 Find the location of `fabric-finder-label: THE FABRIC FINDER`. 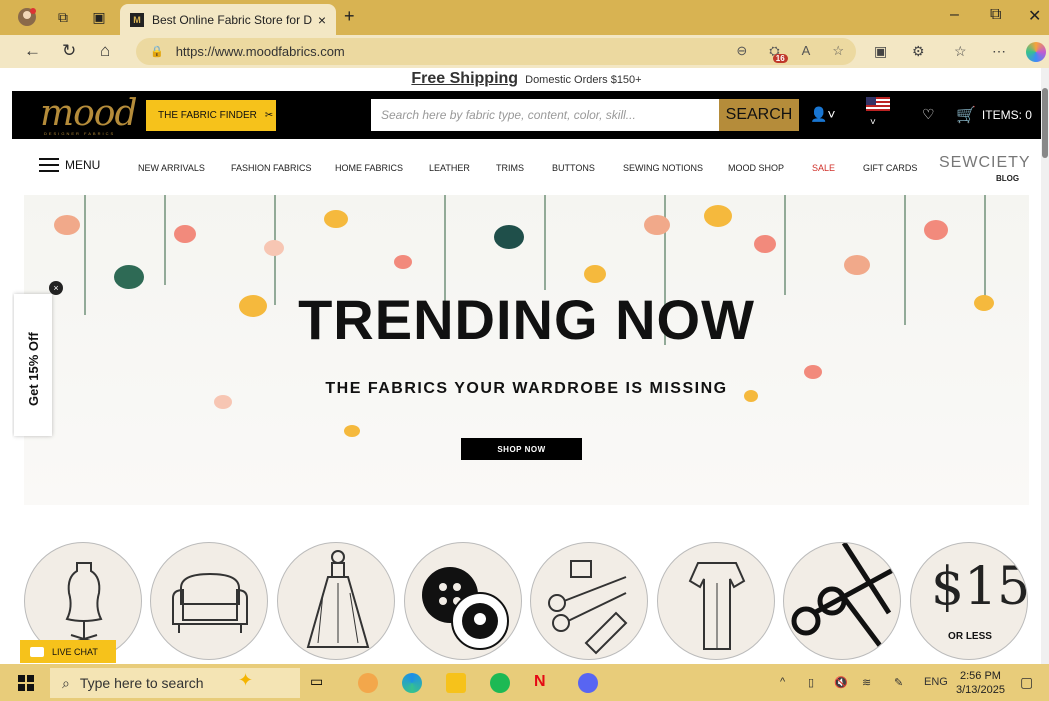

fabric-finder-label: THE FABRIC FINDER is located at coordinates (207, 115).